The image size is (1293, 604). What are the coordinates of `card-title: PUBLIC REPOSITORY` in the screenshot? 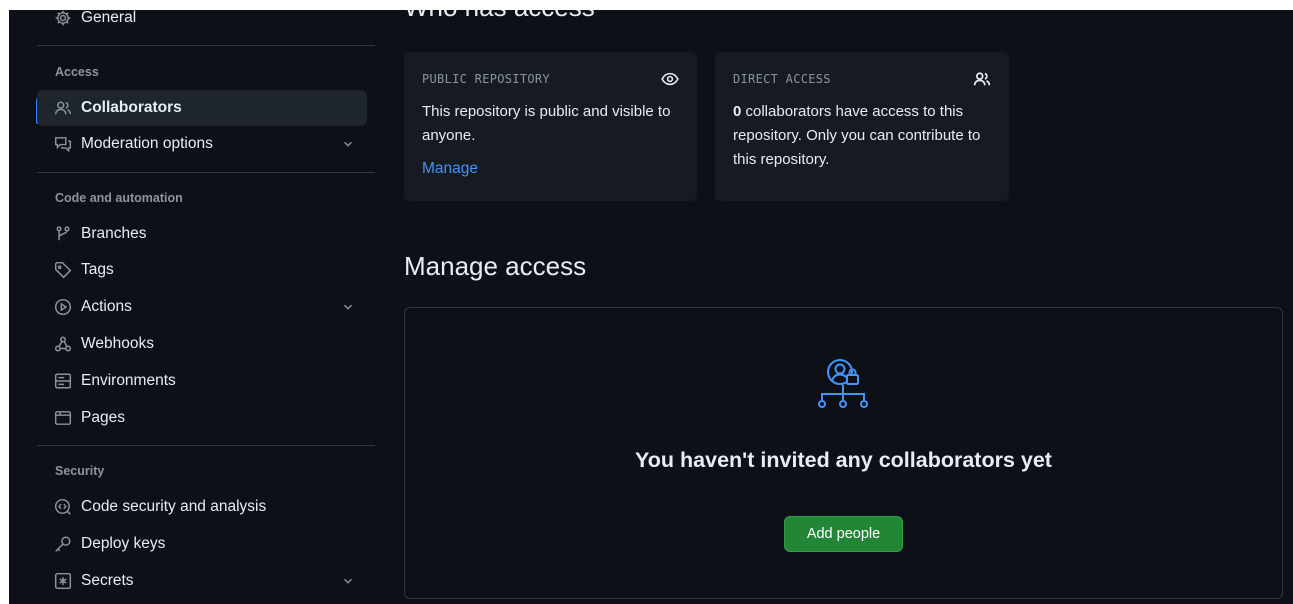 It's located at (486, 79).